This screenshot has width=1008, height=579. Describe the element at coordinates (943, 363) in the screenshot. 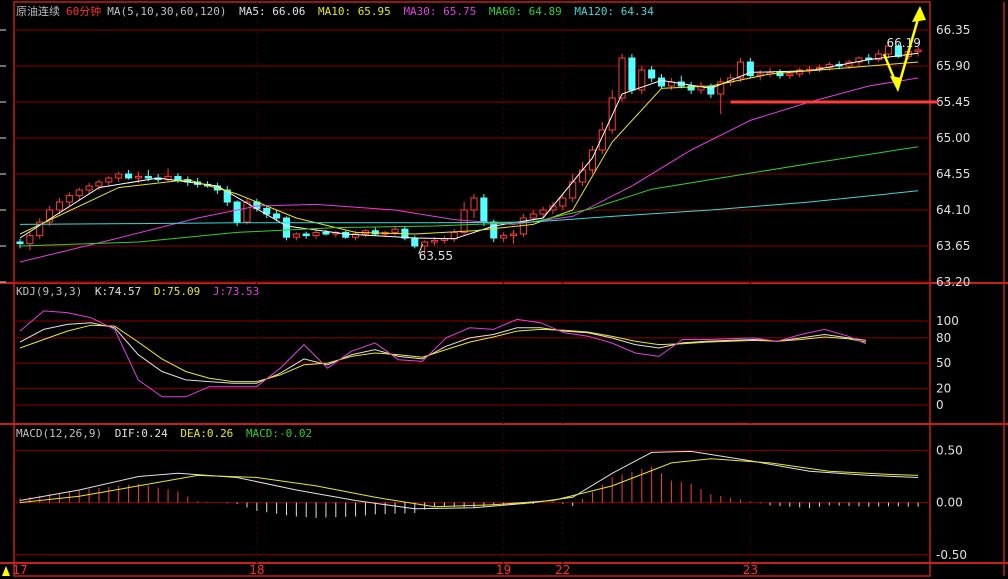

I see `kdj-y-tick: 50` at that location.